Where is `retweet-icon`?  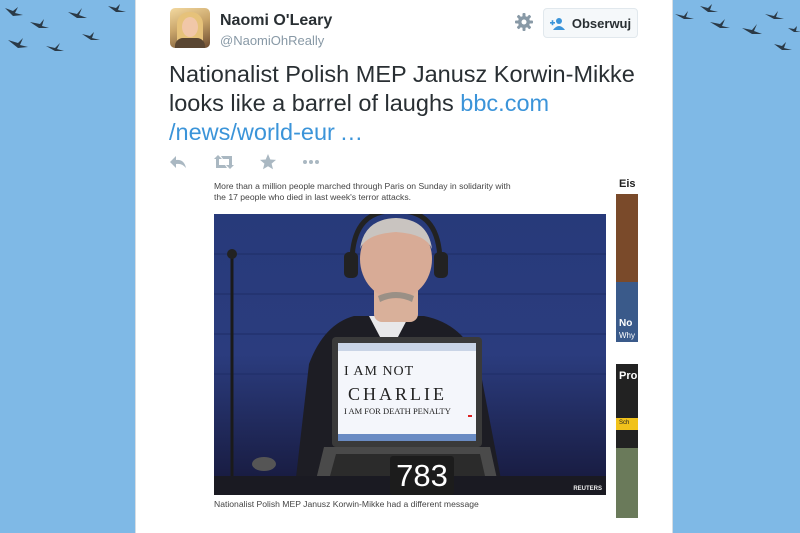
retweet-icon is located at coordinates (224, 162).